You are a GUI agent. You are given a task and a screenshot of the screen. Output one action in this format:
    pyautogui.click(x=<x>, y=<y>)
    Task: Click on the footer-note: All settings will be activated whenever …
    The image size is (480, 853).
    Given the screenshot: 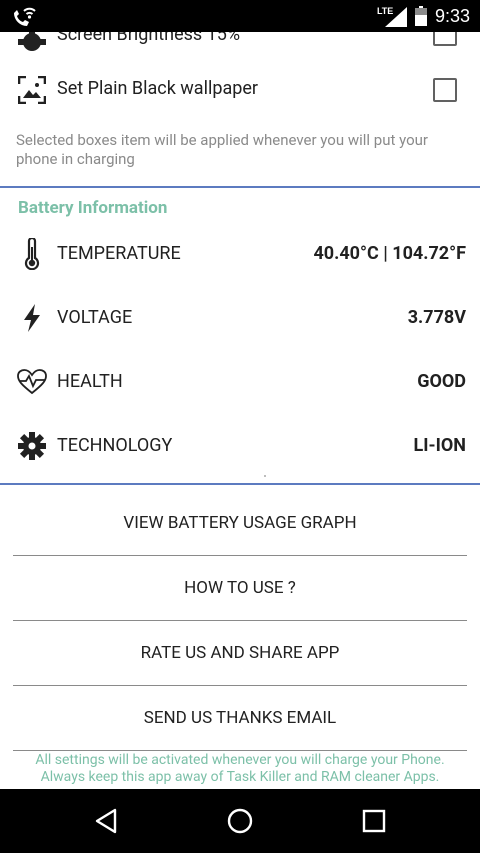 What is the action you would take?
    pyautogui.click(x=240, y=769)
    